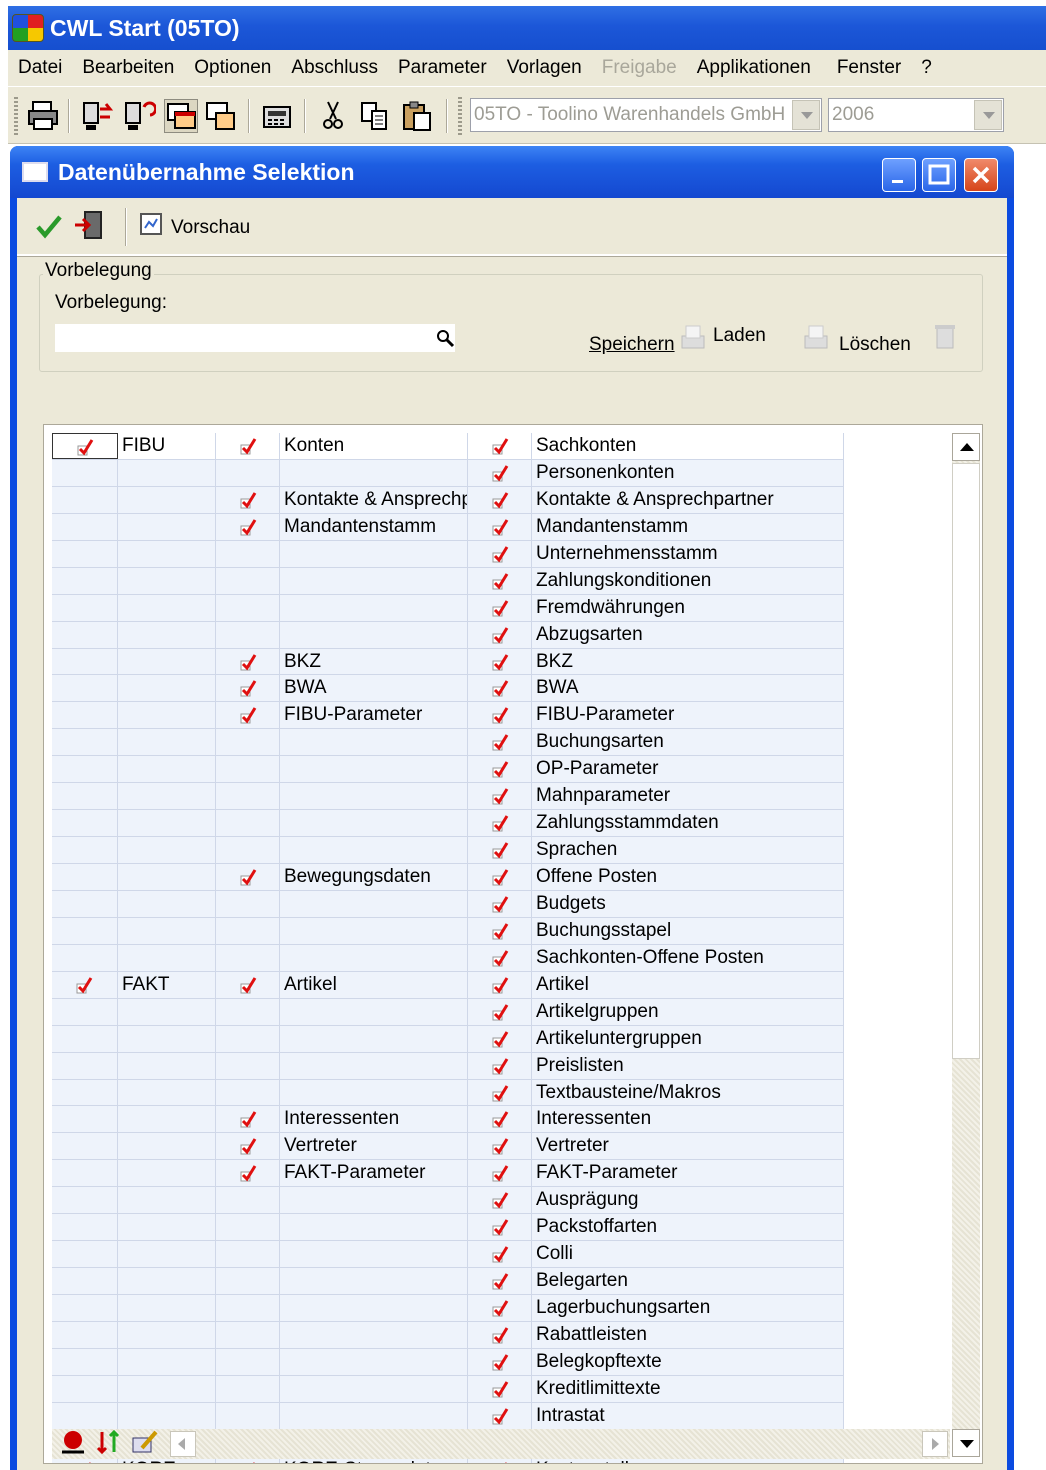  I want to click on scroll-thumb, so click(966, 761).